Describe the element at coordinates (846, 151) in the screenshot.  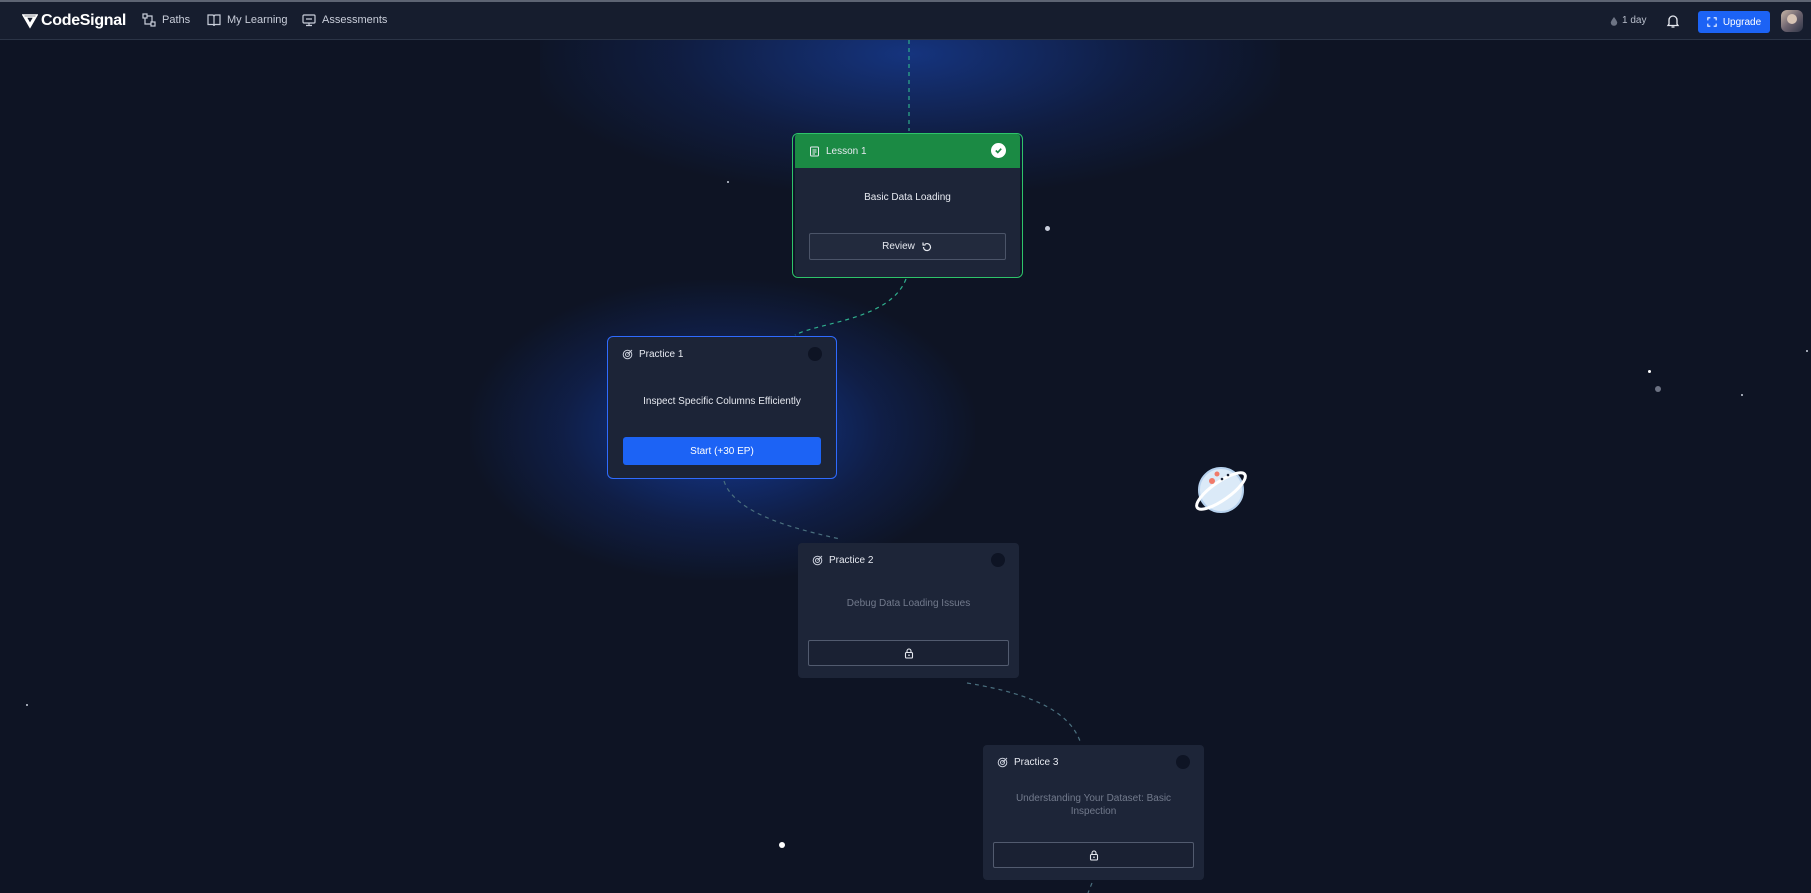
I see `lesson1-label: Lesson 1` at that location.